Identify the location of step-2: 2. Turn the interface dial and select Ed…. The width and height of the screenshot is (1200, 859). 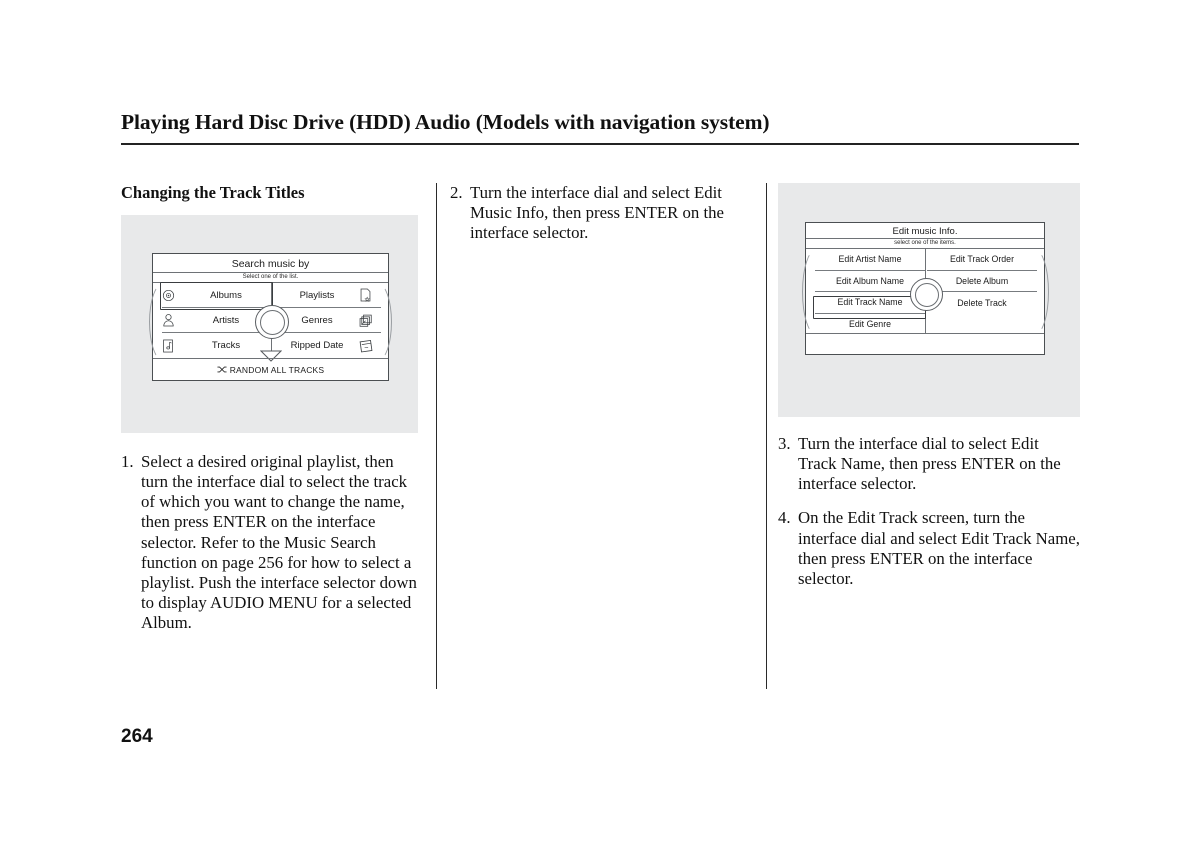
(600, 213).